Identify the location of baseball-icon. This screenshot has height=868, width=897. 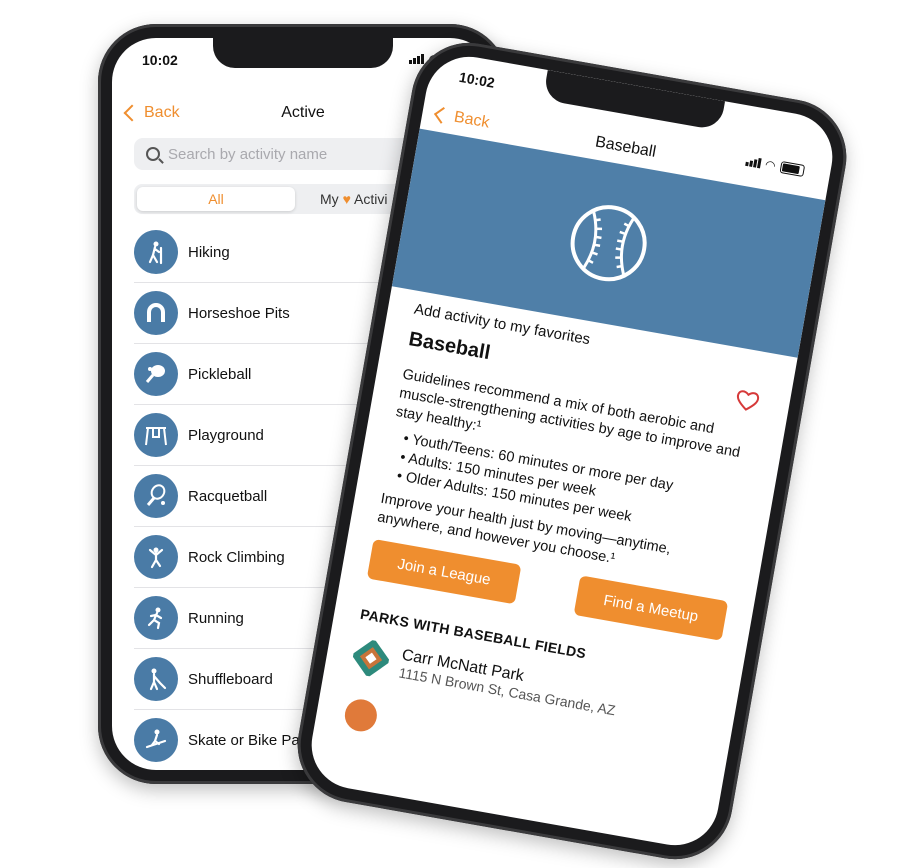
(608, 243).